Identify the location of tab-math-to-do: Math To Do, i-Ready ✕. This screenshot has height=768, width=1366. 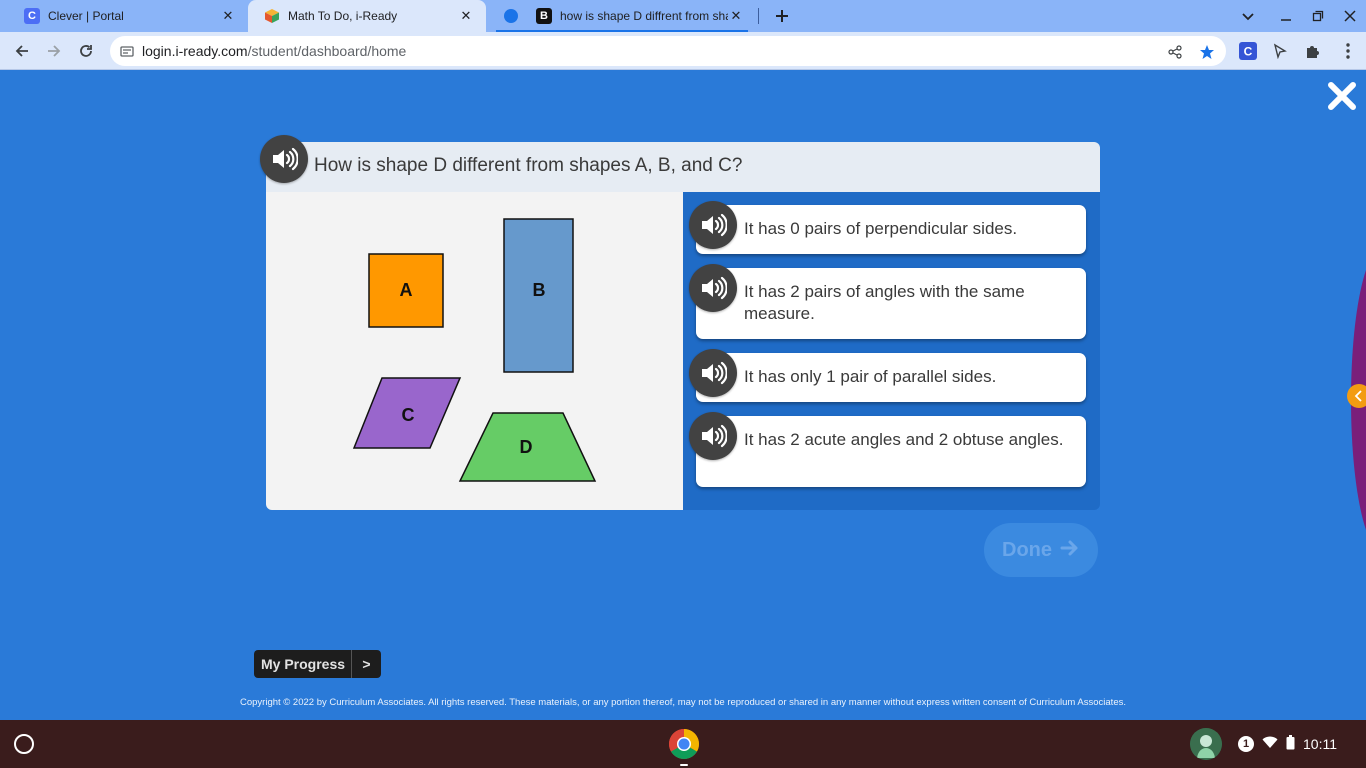
(367, 16).